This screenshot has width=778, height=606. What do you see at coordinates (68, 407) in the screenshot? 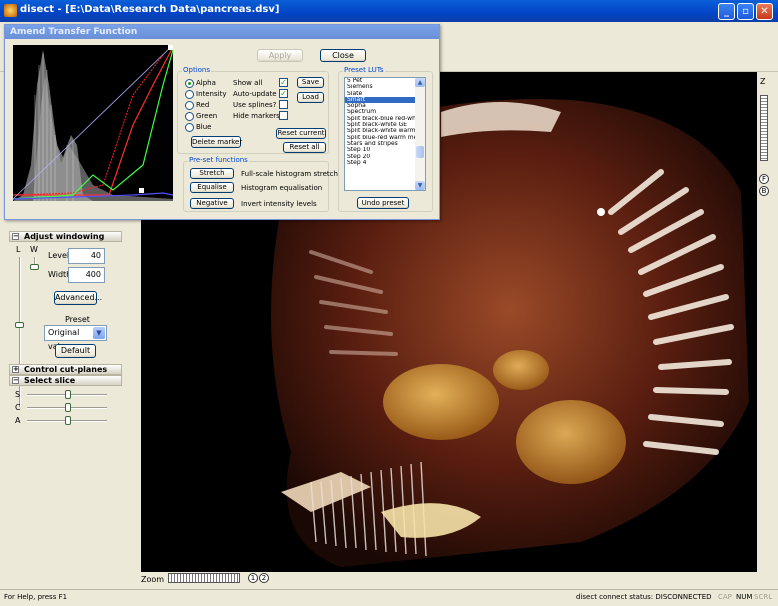
I see `slice-c-thumb` at bounding box center [68, 407].